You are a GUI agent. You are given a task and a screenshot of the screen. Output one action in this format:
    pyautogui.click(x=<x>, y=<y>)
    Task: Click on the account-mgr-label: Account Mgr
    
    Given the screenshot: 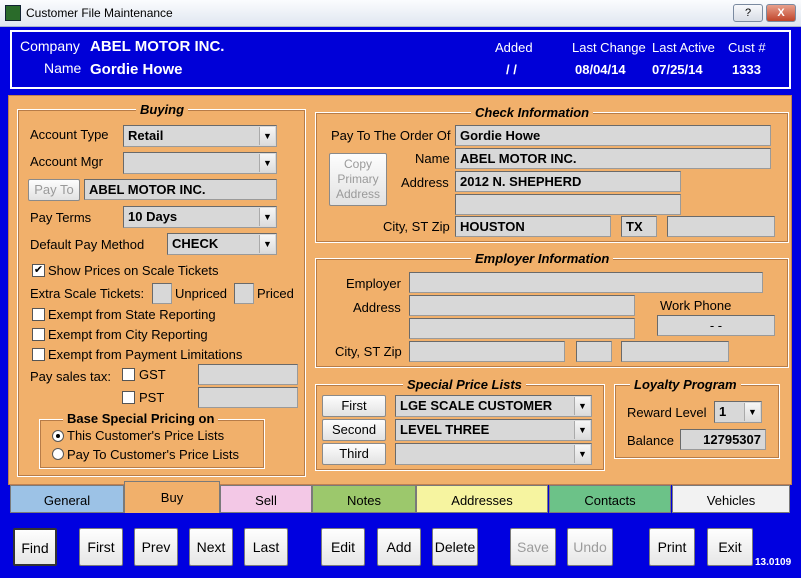 What is the action you would take?
    pyautogui.click(x=66, y=161)
    